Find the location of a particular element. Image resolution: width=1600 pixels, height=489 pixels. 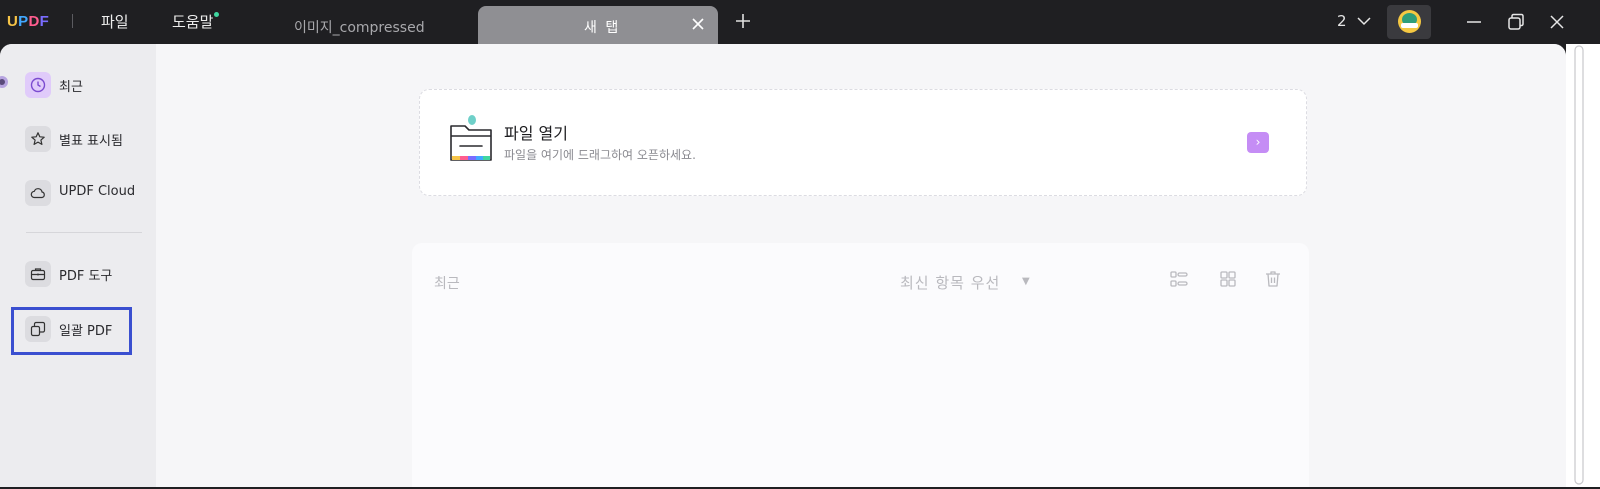

sidebar-item-label: PDF 도구 is located at coordinates (86, 276).